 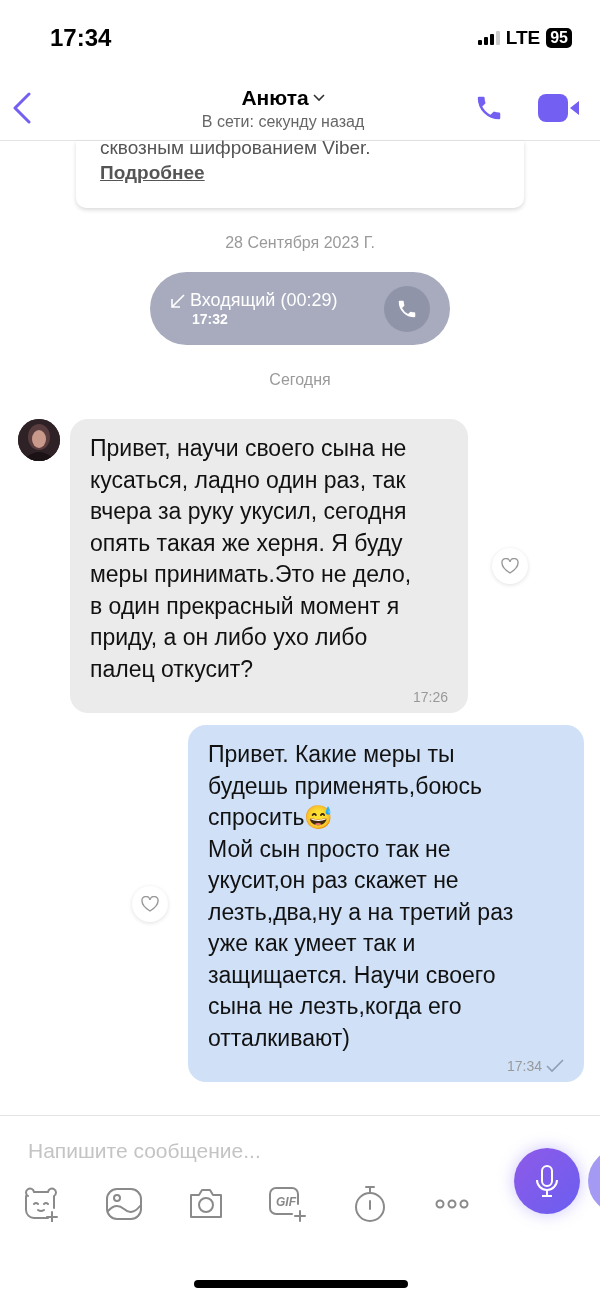 I want to click on date-separator: 28 Сентября 2023 Г., so click(x=300, y=243).